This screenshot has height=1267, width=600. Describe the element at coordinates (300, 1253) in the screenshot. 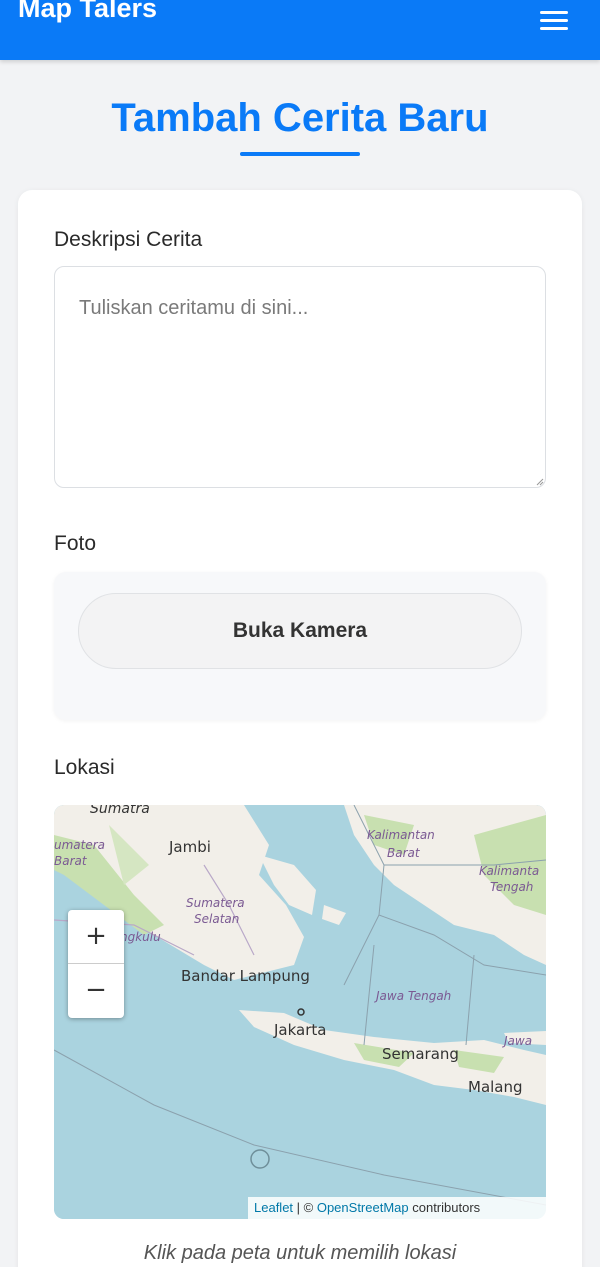

I see `map-hint: Klik pada peta untuk memilih lokasi` at that location.